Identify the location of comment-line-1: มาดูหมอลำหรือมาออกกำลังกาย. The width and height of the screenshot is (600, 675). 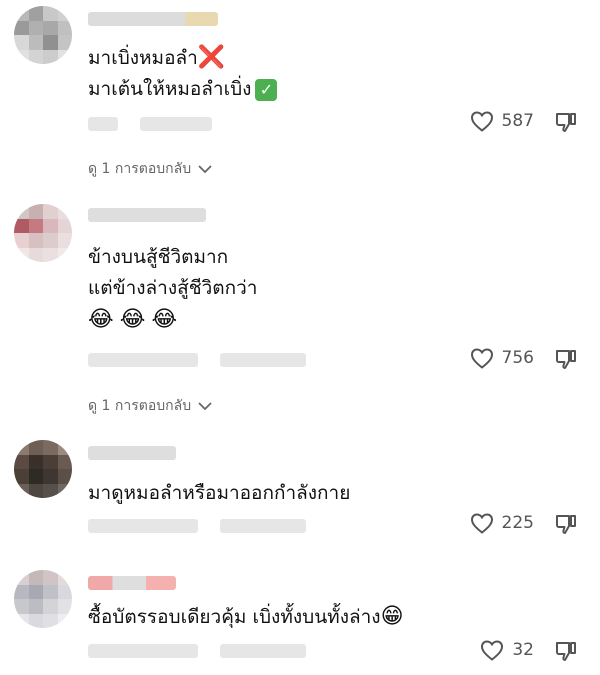
(219, 493).